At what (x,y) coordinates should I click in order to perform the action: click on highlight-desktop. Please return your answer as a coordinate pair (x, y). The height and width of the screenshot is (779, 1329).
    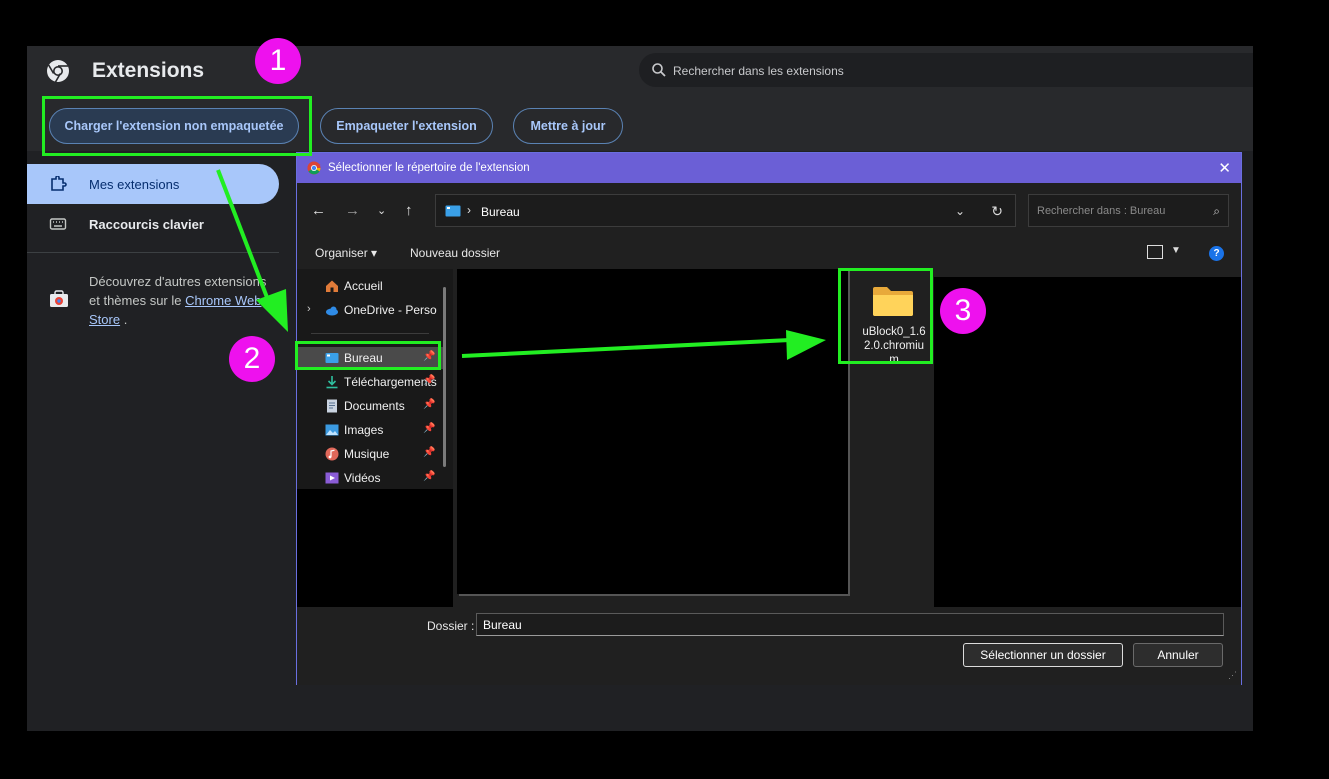
    Looking at the image, I should click on (368, 355).